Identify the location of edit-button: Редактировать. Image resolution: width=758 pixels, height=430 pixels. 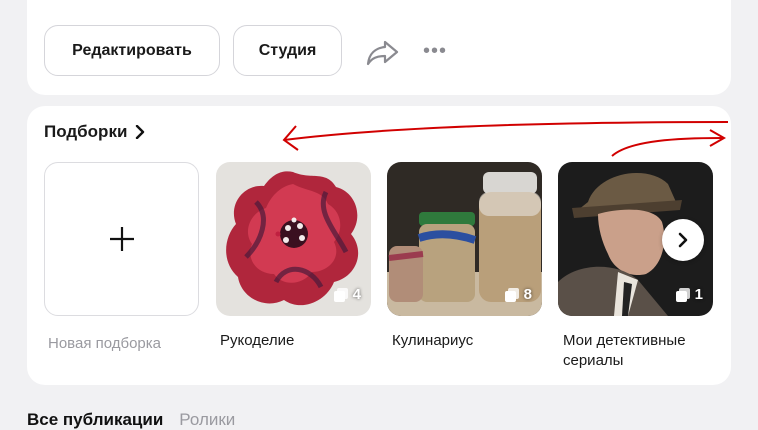
(132, 50).